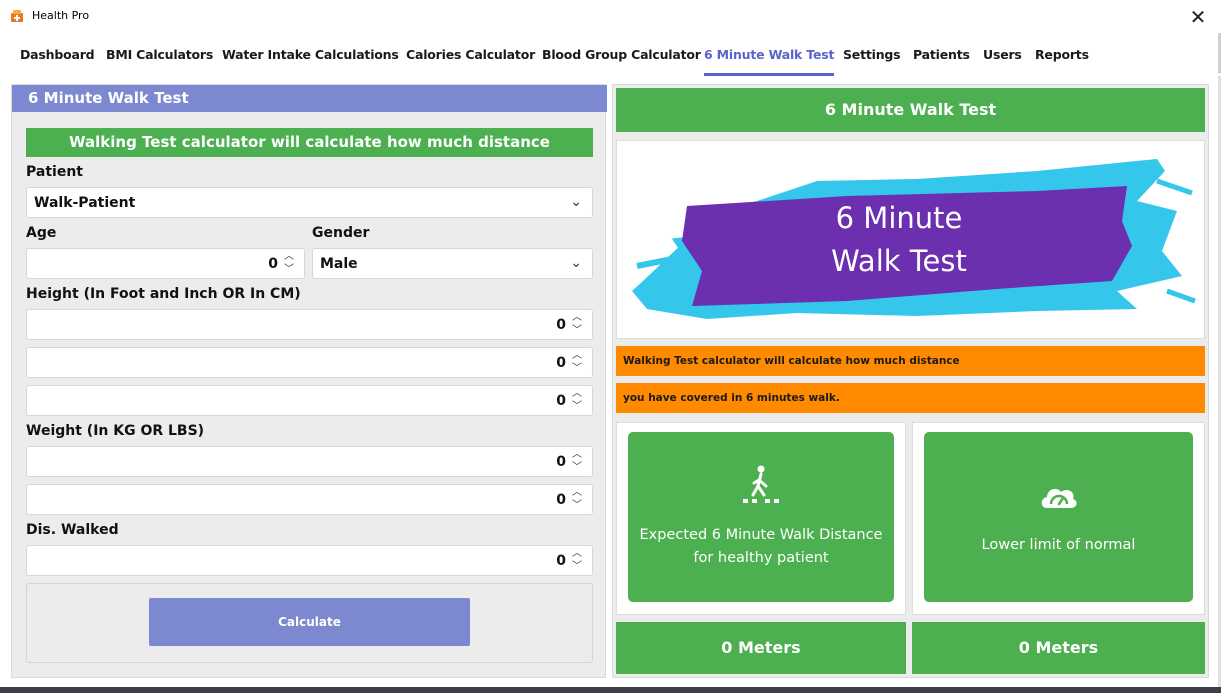 The height and width of the screenshot is (693, 1221). I want to click on height-cm-stepper: 0 ︿ ﹀, so click(309, 400).